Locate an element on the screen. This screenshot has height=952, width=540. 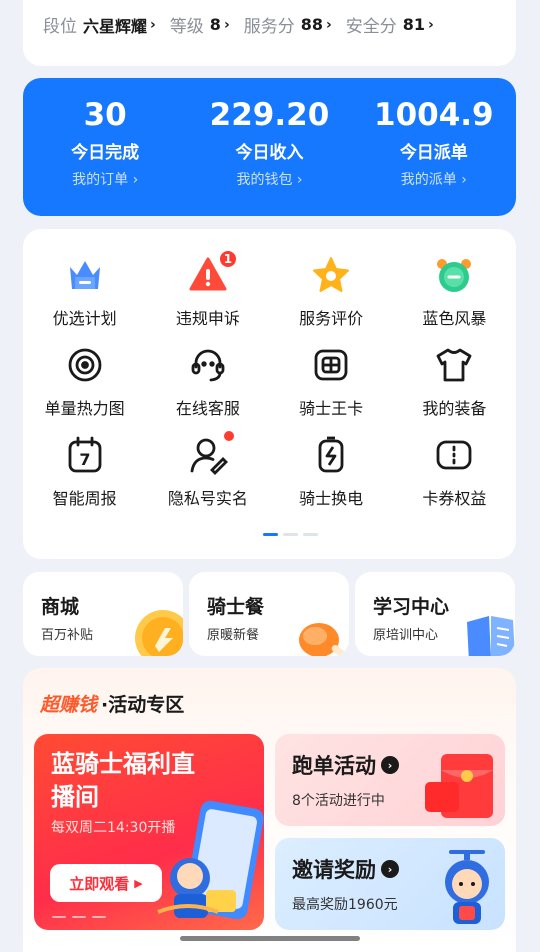
grid-item-coupons: 卡券权益 is located at coordinates (454, 468).